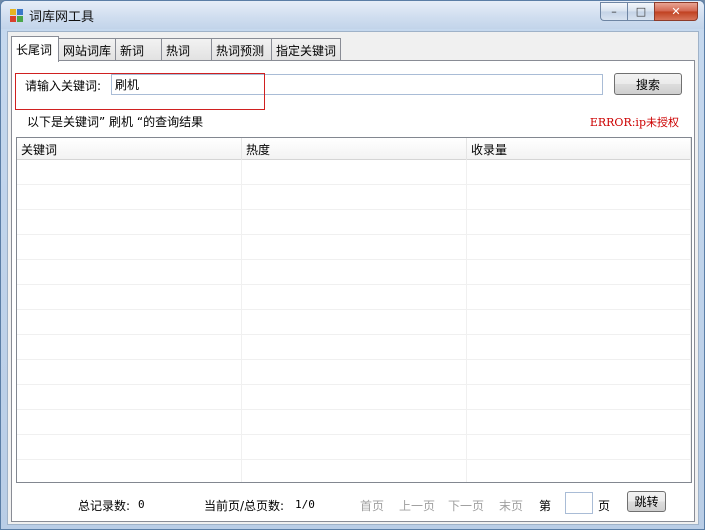 The width and height of the screenshot is (705, 530). What do you see at coordinates (634, 122) in the screenshot?
I see `error-label: ERROR:ip未授权` at bounding box center [634, 122].